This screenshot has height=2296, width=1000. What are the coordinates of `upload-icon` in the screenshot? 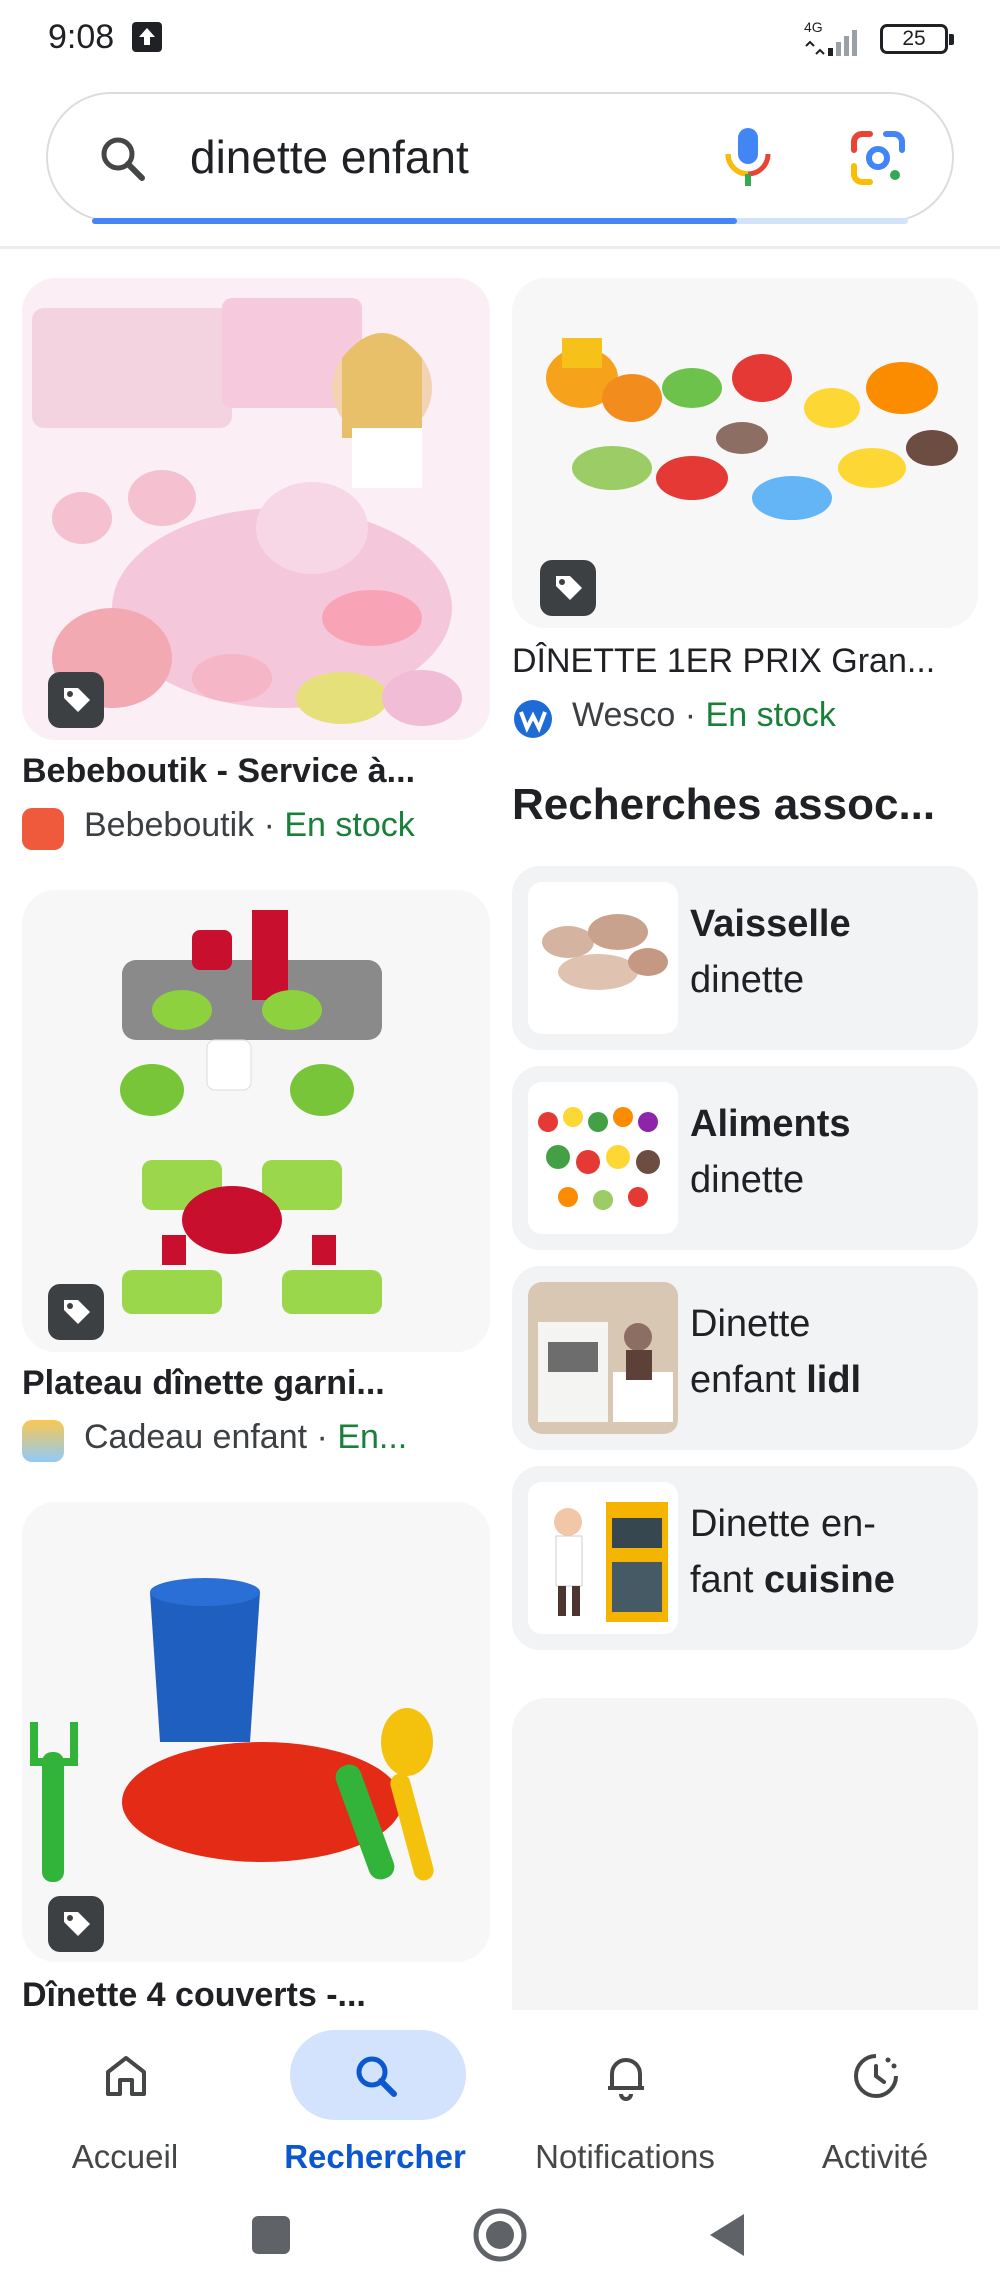 It's located at (147, 37).